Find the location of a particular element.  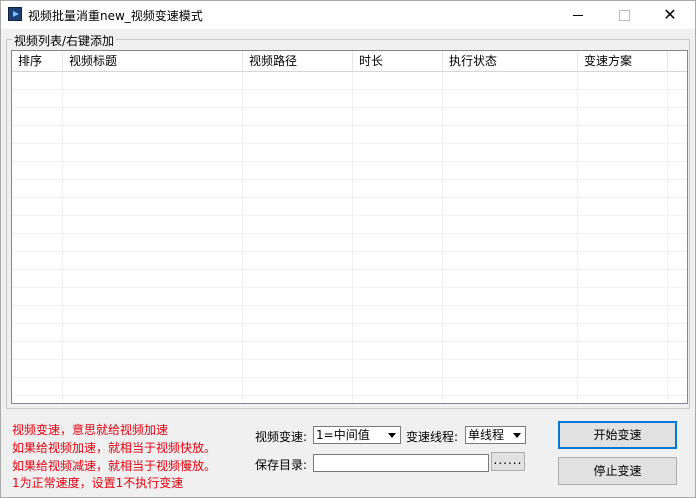

title-bar: 视频批量消重new_视频变速模式 ✕ is located at coordinates (348, 15).